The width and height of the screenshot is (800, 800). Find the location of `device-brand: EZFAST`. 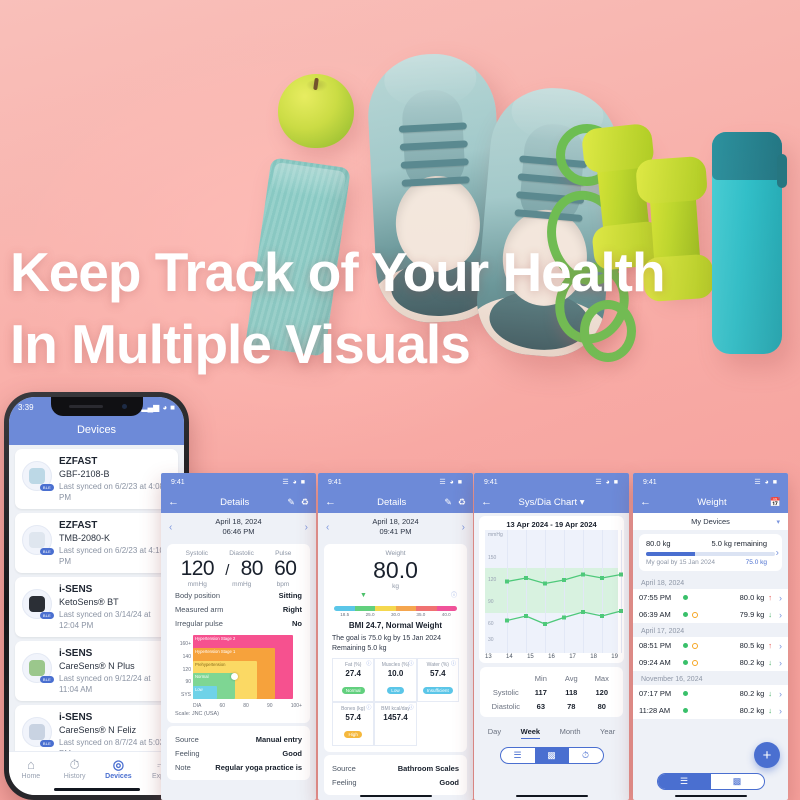

device-brand: EZFAST is located at coordinates (78, 525).